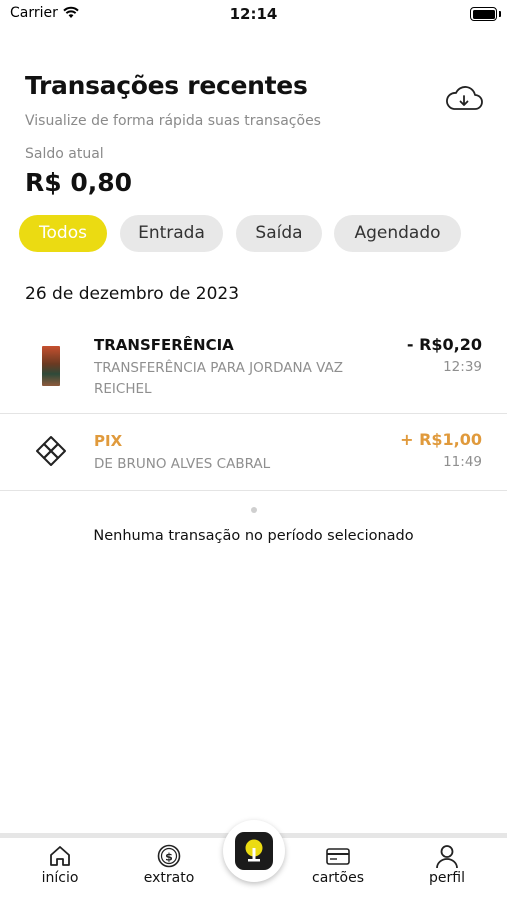 The height and width of the screenshot is (900, 507). Describe the element at coordinates (441, 439) in the screenshot. I see `transaction-amount: + R$1,00` at that location.